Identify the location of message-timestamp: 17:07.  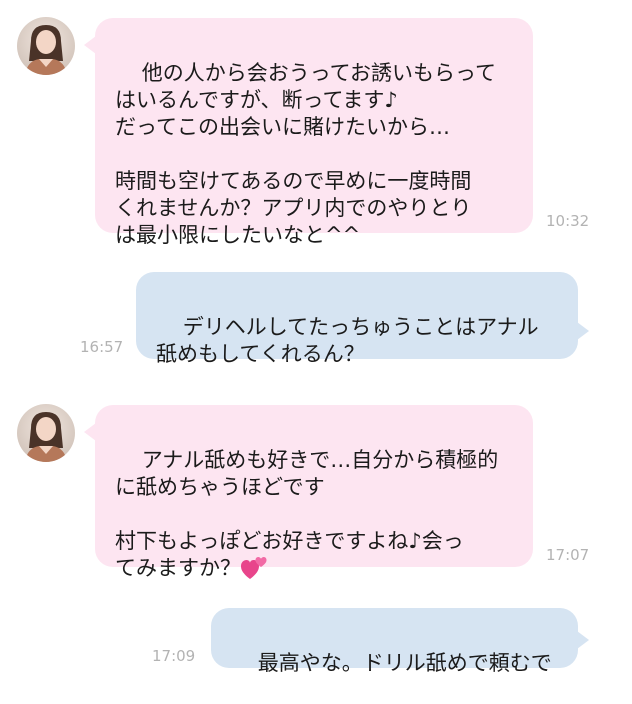
(568, 555).